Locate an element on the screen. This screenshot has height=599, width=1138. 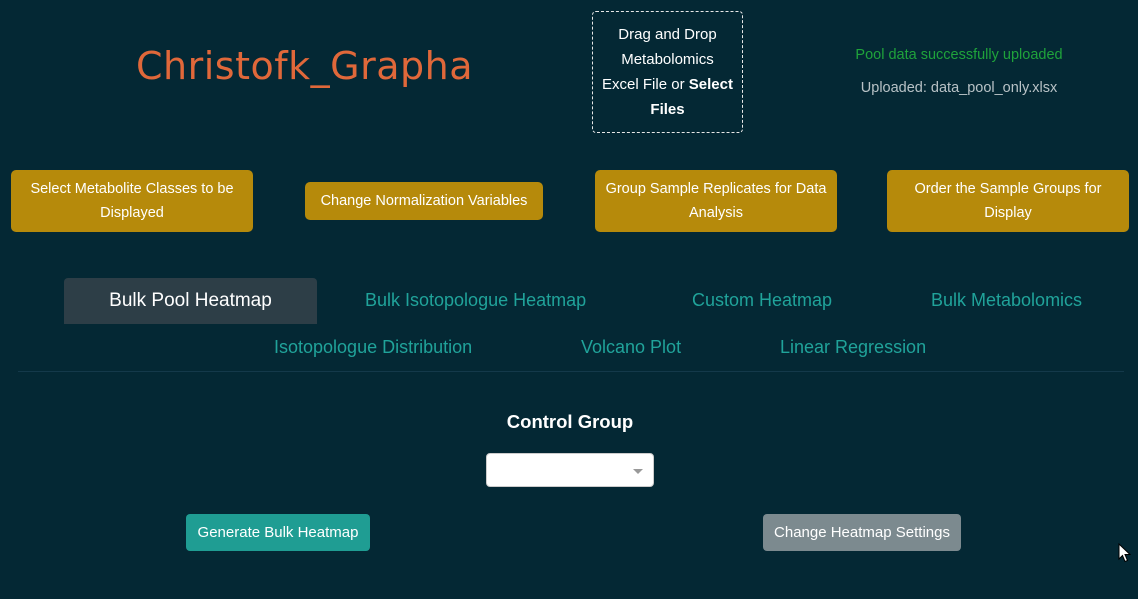
tab-bulk-metabolomics: Bulk Metabolomics is located at coordinates (1006, 300).